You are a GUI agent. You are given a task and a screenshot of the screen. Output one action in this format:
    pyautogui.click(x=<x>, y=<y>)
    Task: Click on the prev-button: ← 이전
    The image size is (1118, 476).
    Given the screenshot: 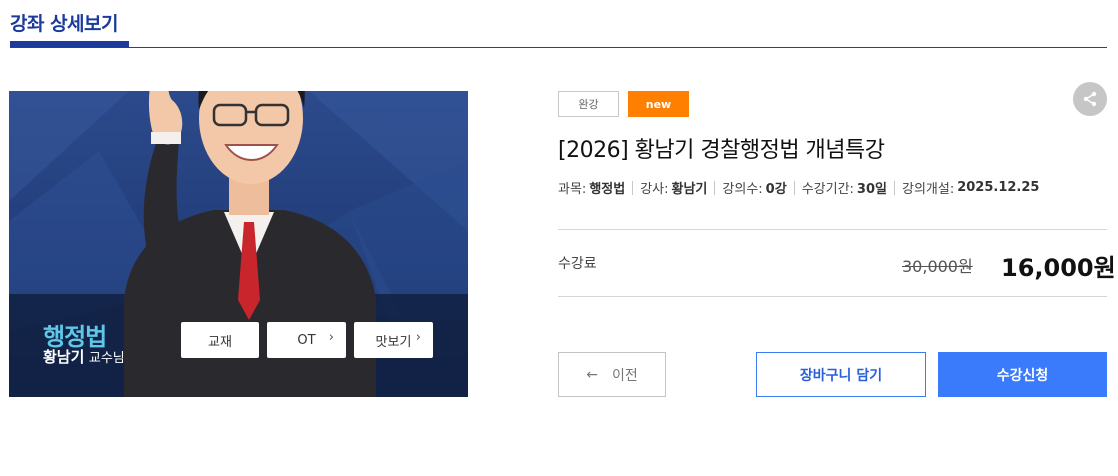 What is the action you would take?
    pyautogui.click(x=612, y=374)
    